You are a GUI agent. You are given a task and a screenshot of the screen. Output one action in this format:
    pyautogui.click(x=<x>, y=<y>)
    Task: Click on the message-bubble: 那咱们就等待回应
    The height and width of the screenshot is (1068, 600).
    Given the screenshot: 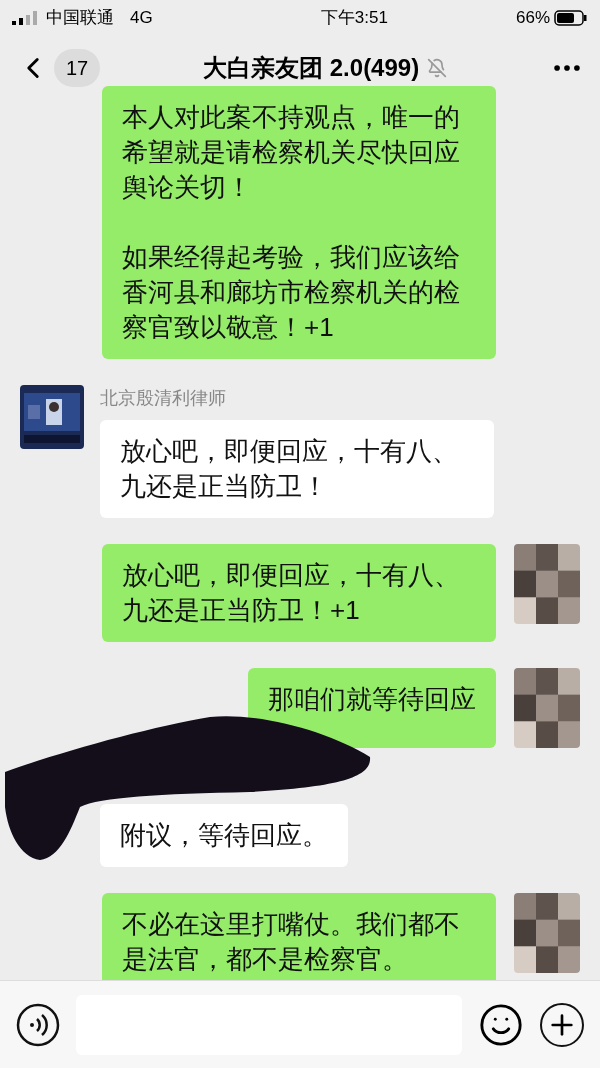 What is the action you would take?
    pyautogui.click(x=372, y=708)
    